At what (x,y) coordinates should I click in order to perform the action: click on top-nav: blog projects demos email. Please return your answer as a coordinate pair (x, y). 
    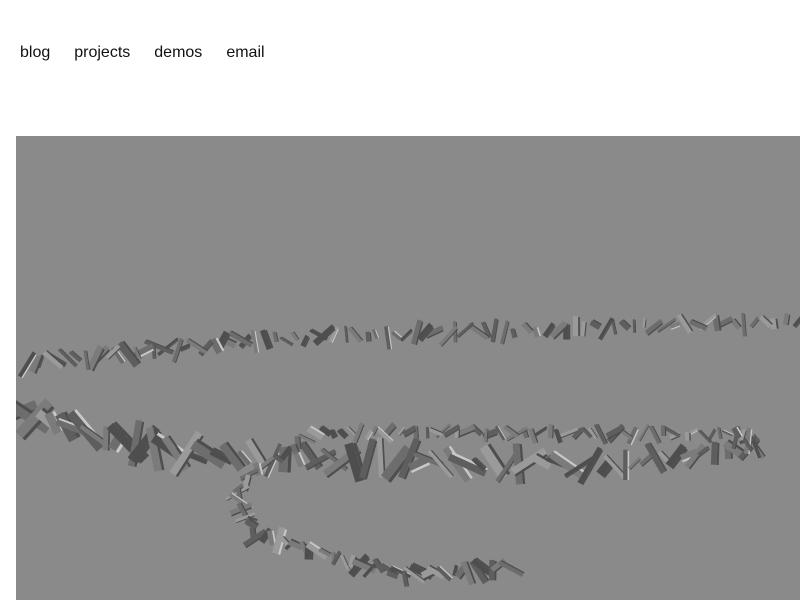
    Looking at the image, I should click on (142, 53).